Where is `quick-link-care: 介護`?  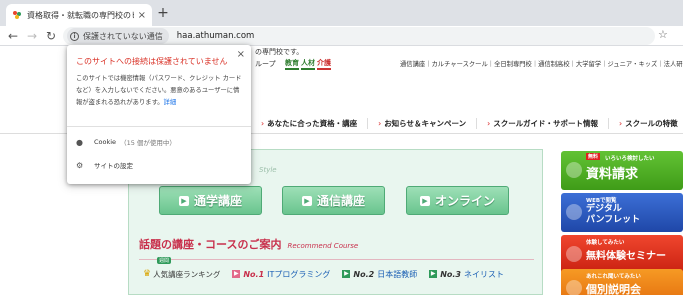
quick-link-care: 介護 is located at coordinates (324, 64).